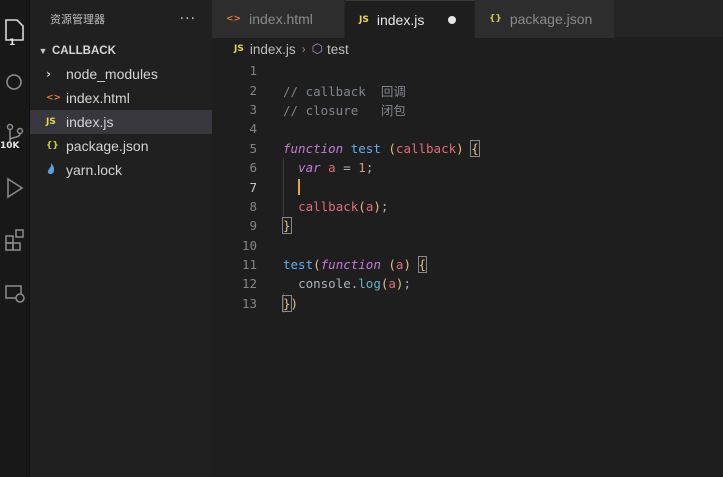 The image size is (723, 477). I want to click on remote-explorer-activity-button, so click(15, 294).